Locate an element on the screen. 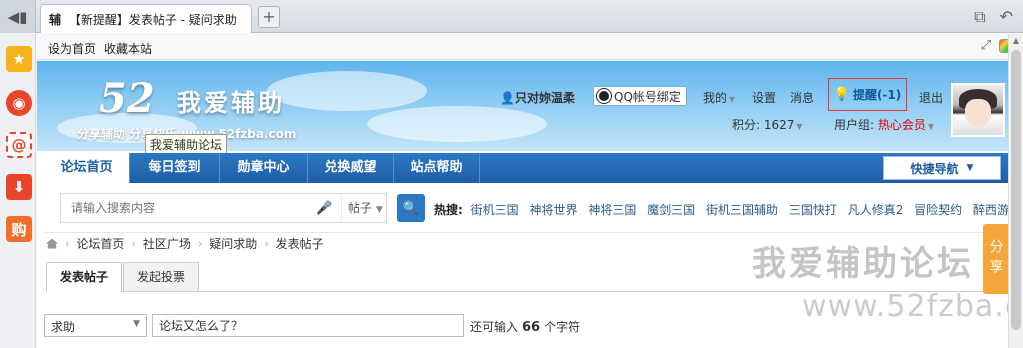 The image size is (1023, 348). hot-search-item: 冒险契约 is located at coordinates (938, 210).